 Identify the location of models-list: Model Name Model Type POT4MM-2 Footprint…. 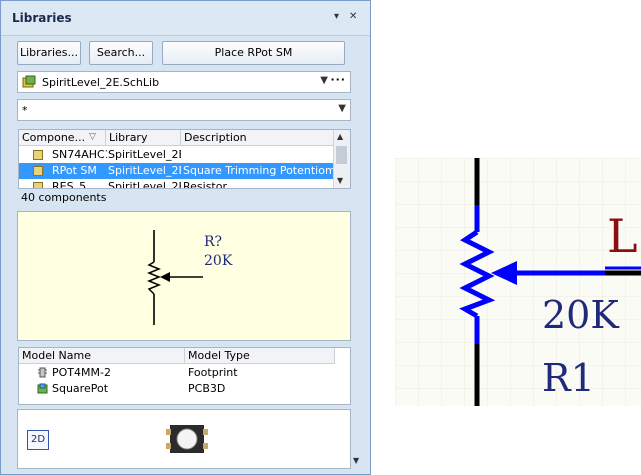
(184, 376).